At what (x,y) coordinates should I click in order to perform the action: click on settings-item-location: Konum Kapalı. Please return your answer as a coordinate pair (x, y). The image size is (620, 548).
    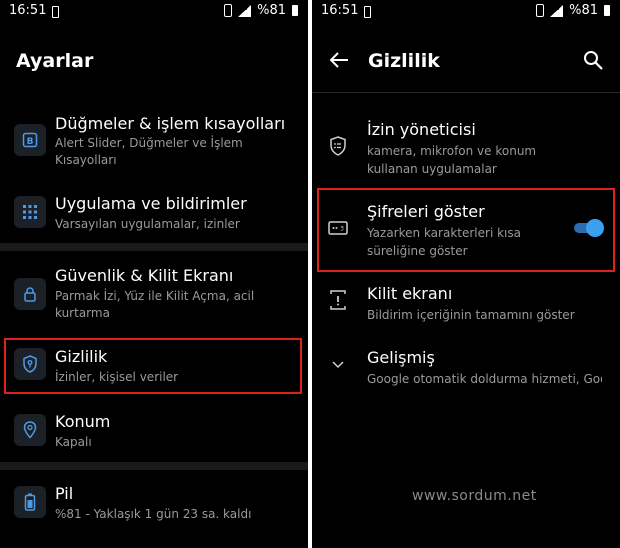
    Looking at the image, I should click on (154, 431).